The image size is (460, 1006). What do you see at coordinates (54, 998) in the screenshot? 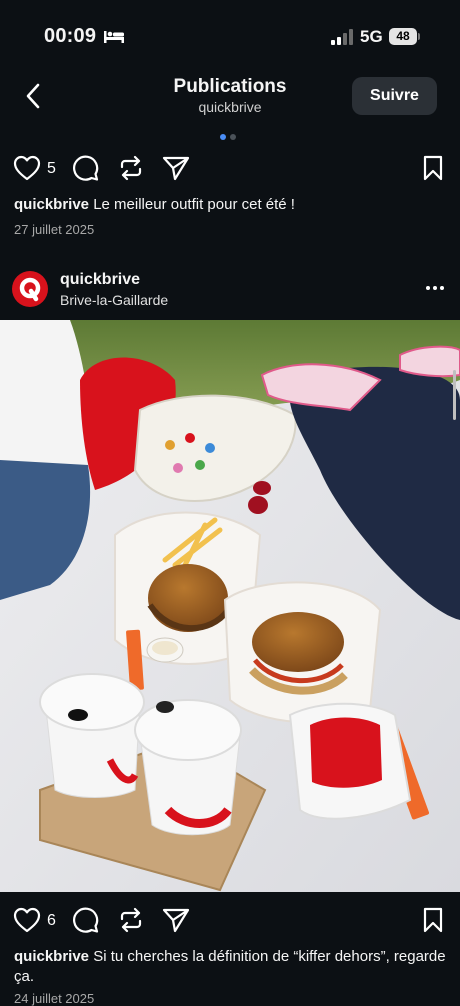
I see `post-date: 24 juillet 2025` at bounding box center [54, 998].